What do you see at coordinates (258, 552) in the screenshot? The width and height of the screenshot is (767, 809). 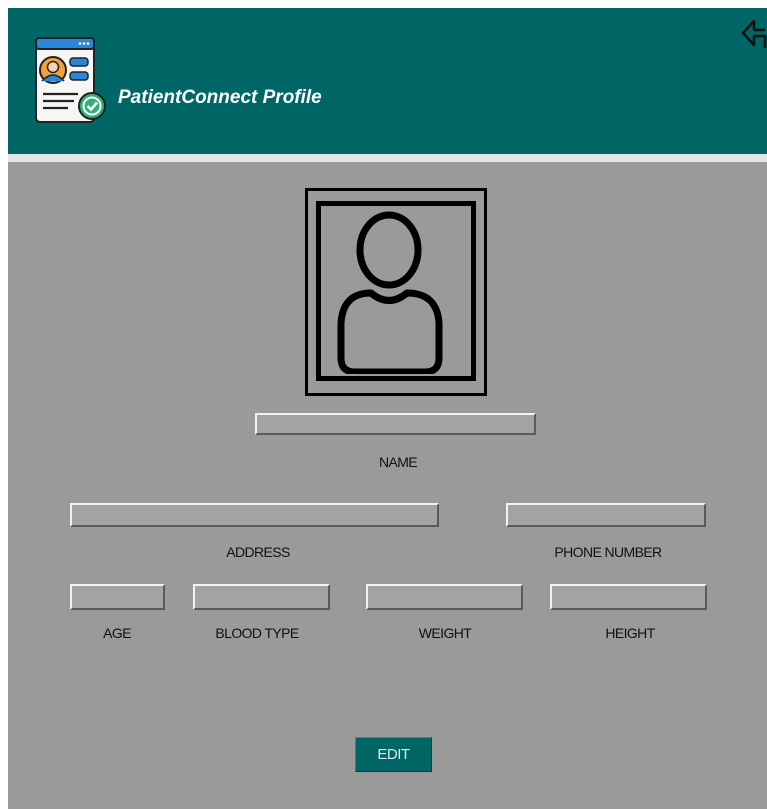 I see `address-label: ADDRESS` at bounding box center [258, 552].